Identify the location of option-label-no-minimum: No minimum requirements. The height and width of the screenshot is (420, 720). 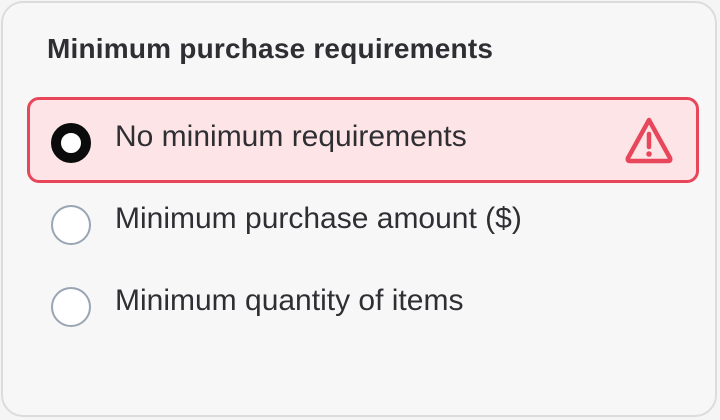
(291, 136).